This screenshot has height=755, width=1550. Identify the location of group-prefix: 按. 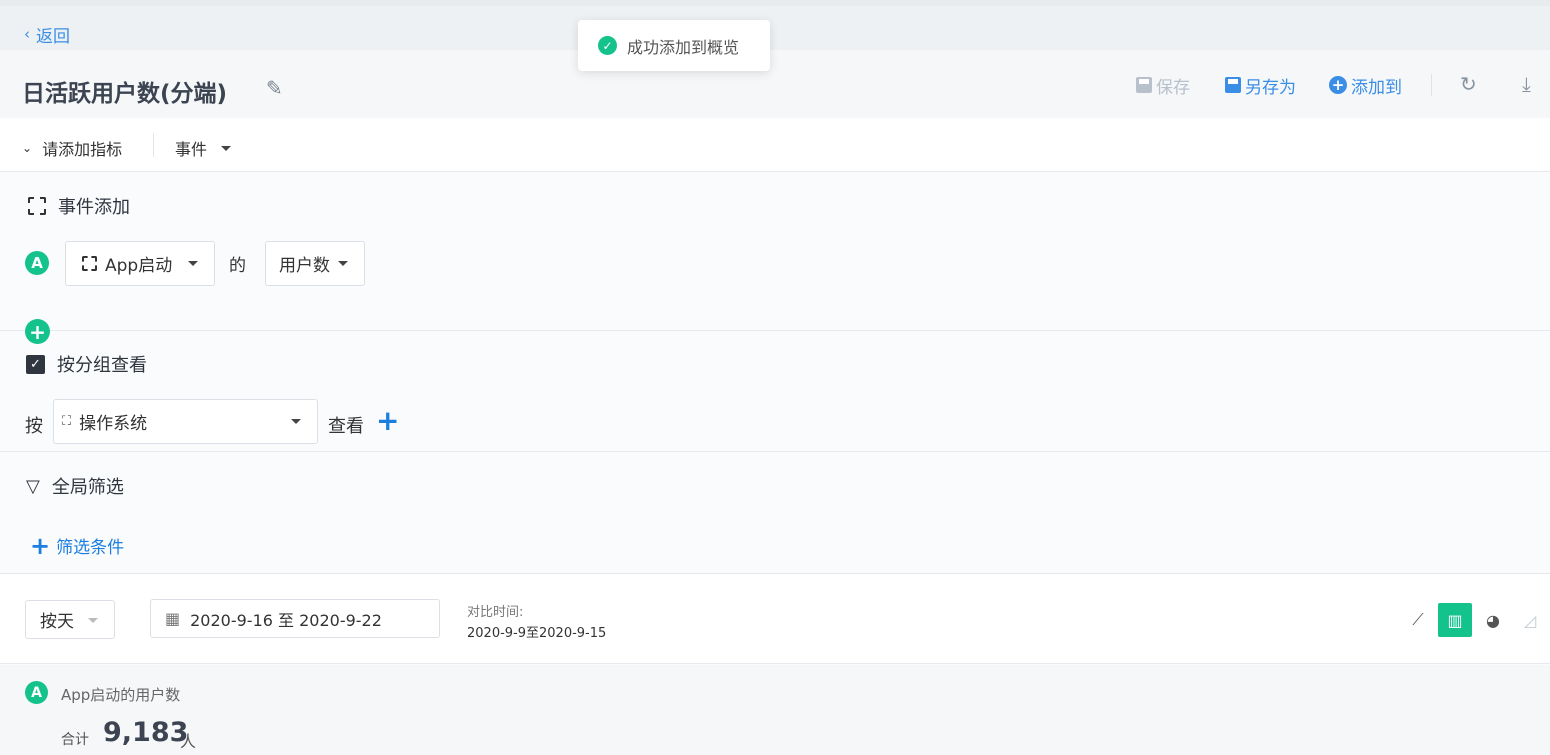
(34, 426).